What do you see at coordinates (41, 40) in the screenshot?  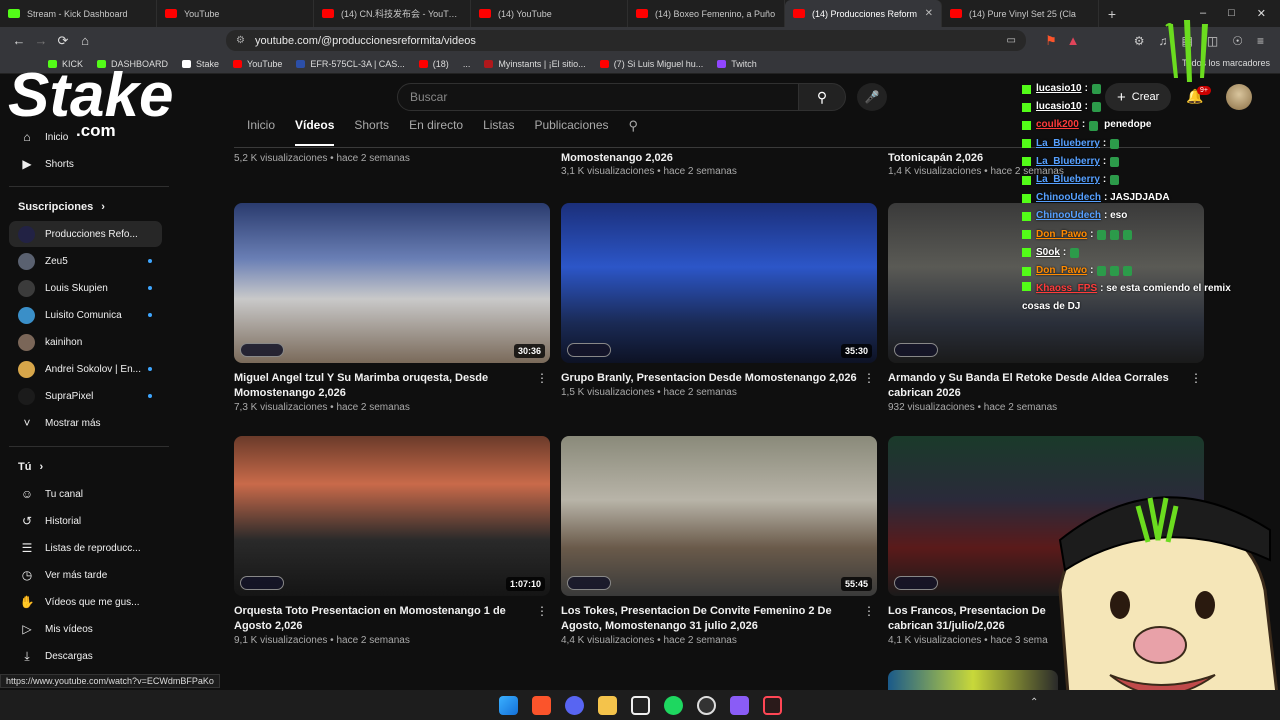 I see `forward-icon: →` at bounding box center [41, 40].